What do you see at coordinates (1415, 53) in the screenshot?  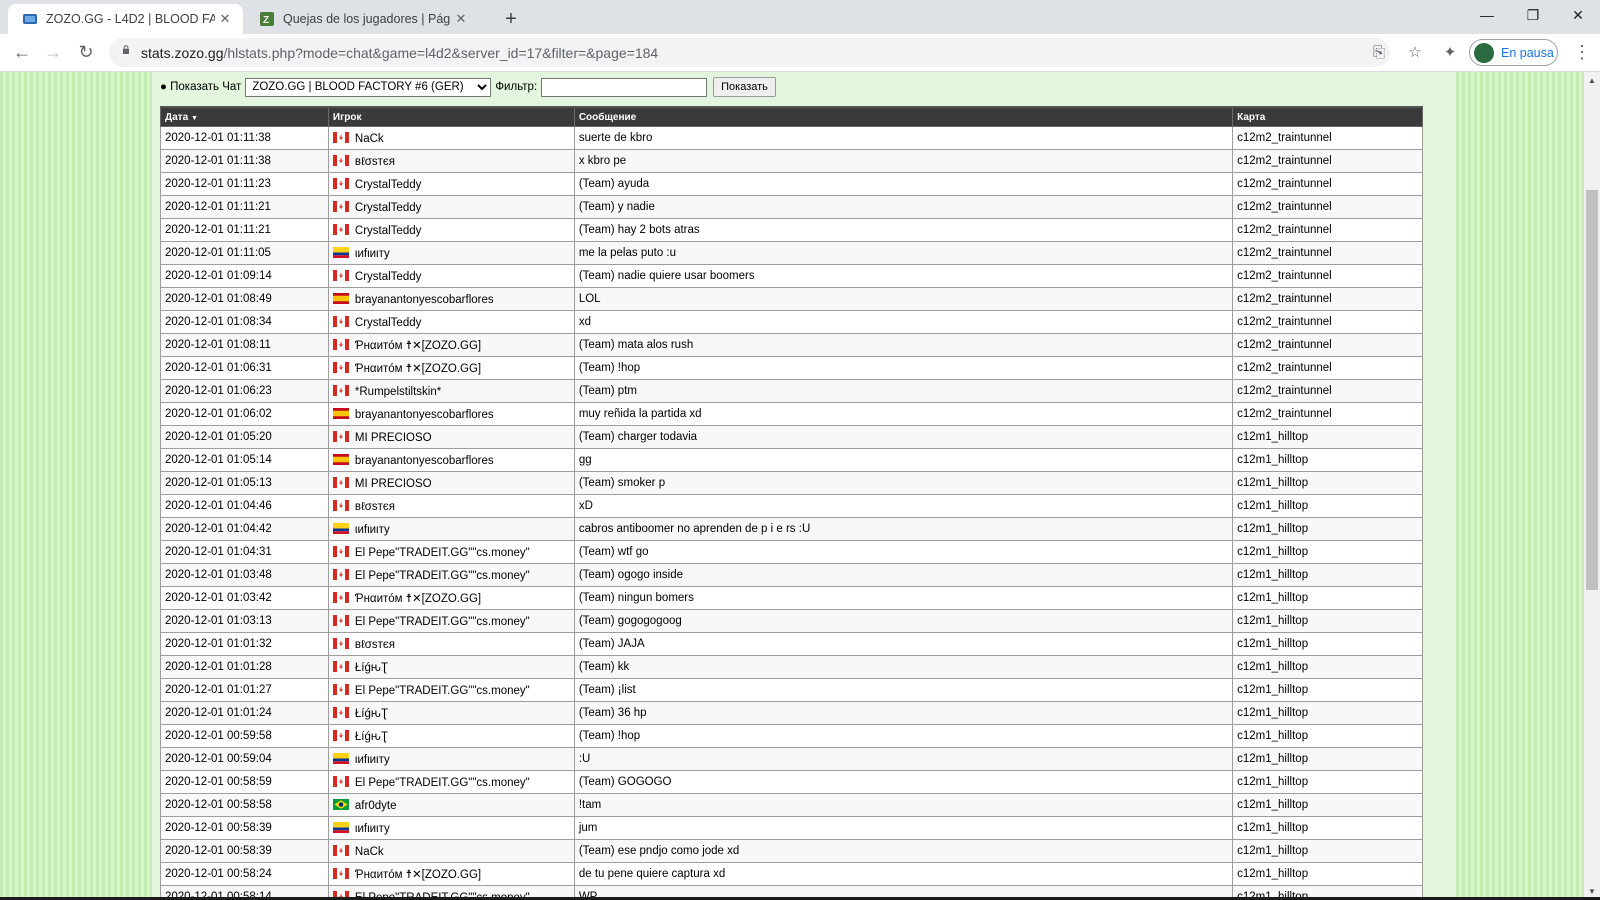 I see `star-icon: ☆` at bounding box center [1415, 53].